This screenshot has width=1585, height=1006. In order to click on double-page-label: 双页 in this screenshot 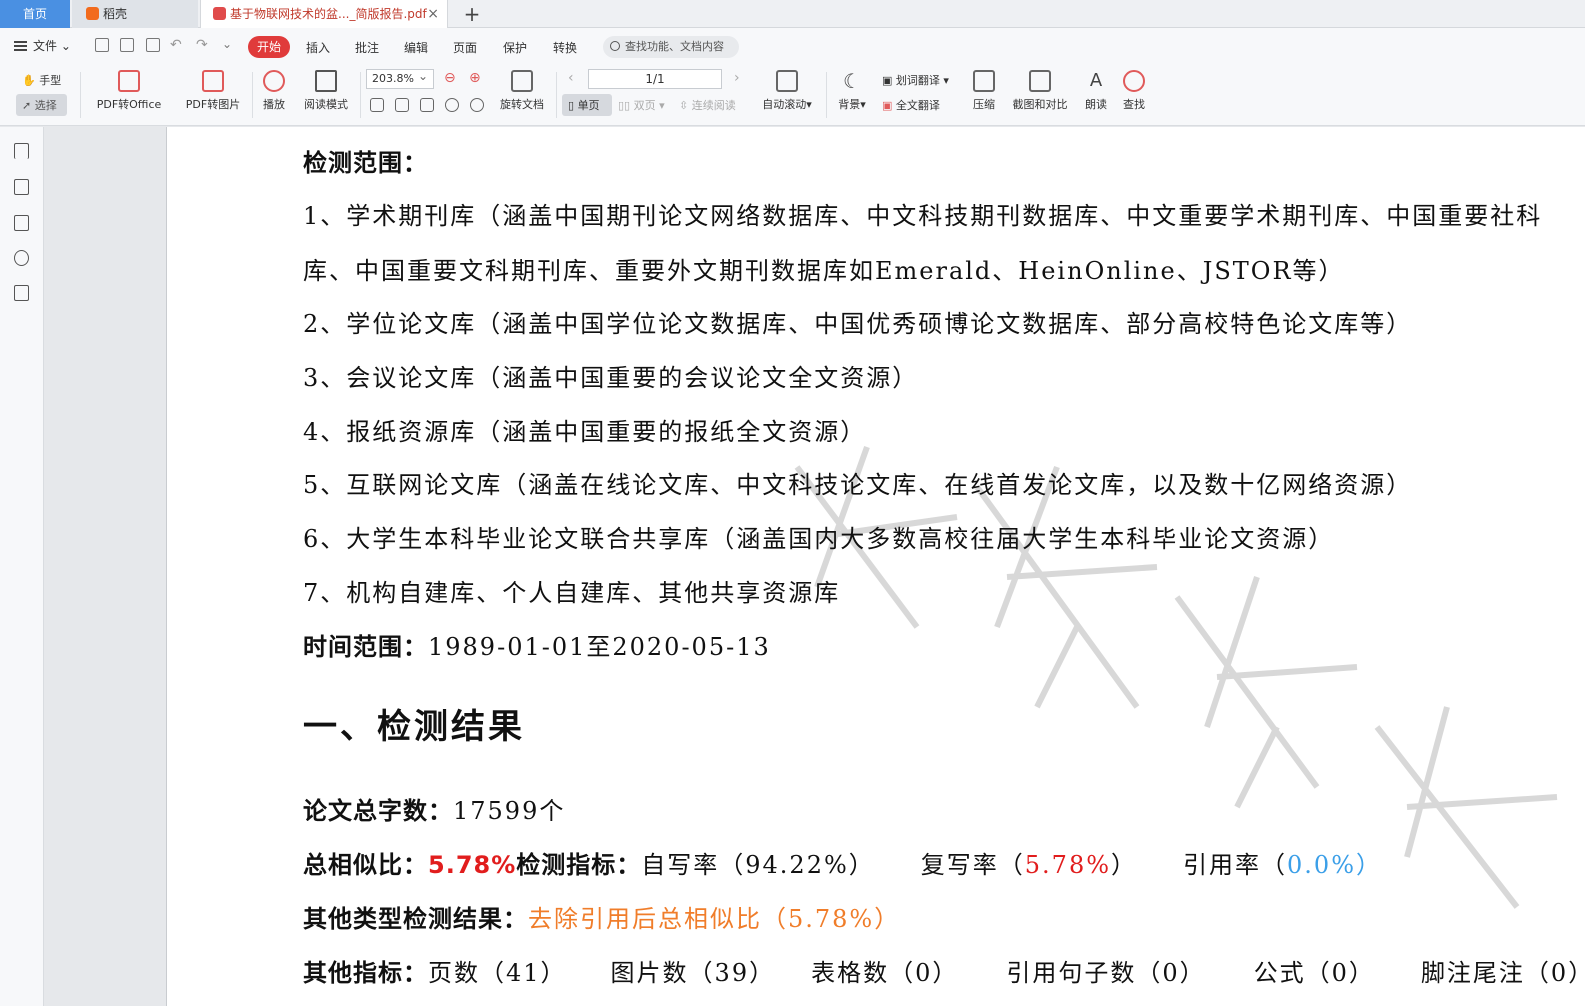, I will do `click(644, 105)`.